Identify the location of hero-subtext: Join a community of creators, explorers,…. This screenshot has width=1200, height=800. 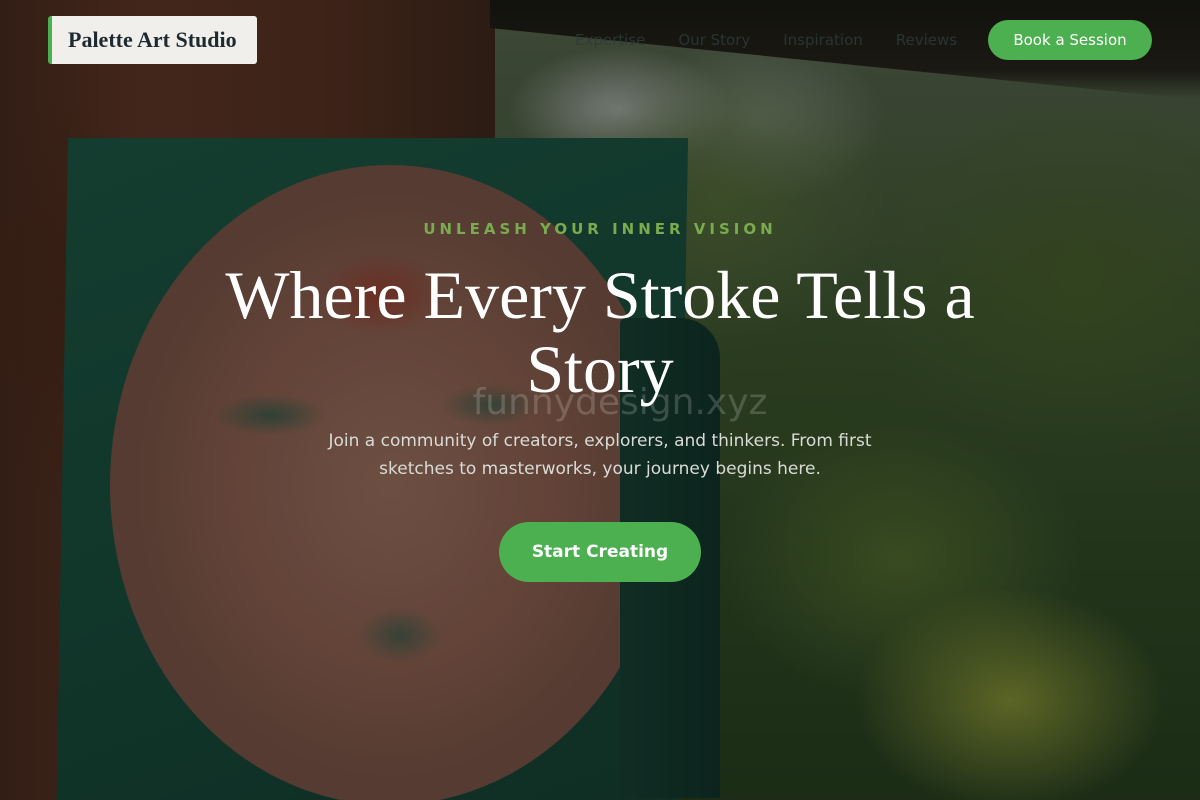
(600, 455).